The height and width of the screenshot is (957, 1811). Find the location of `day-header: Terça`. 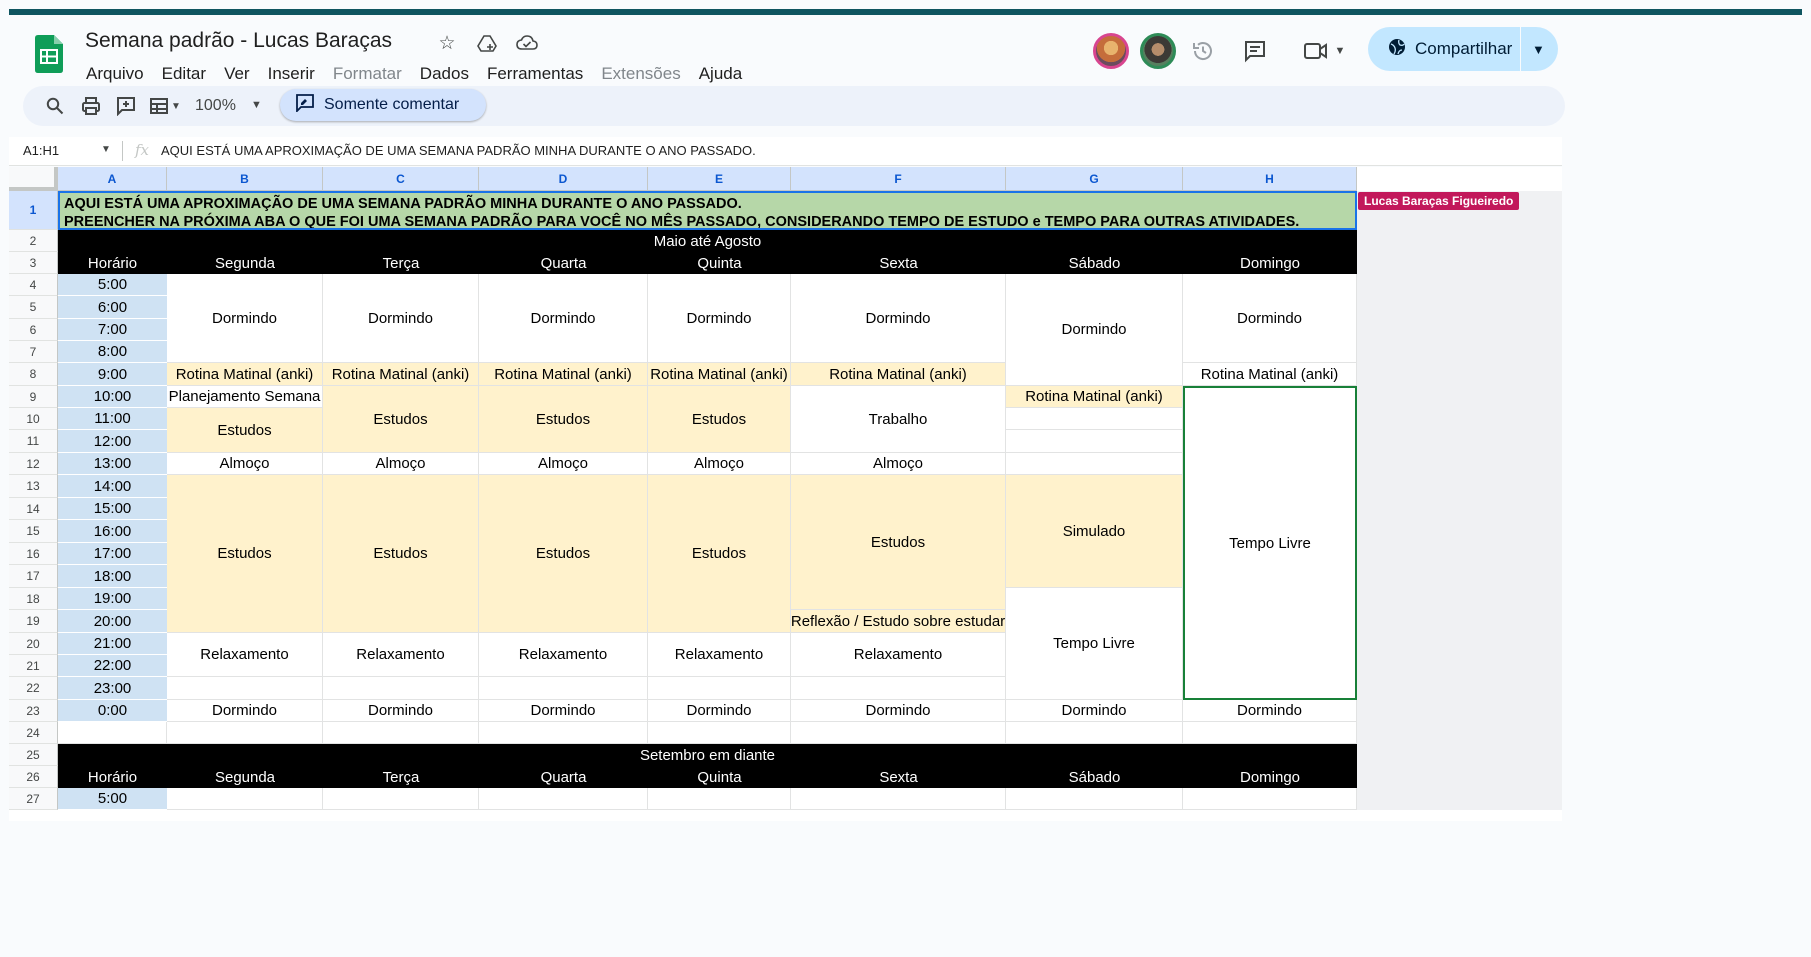

day-header: Terça is located at coordinates (401, 777).